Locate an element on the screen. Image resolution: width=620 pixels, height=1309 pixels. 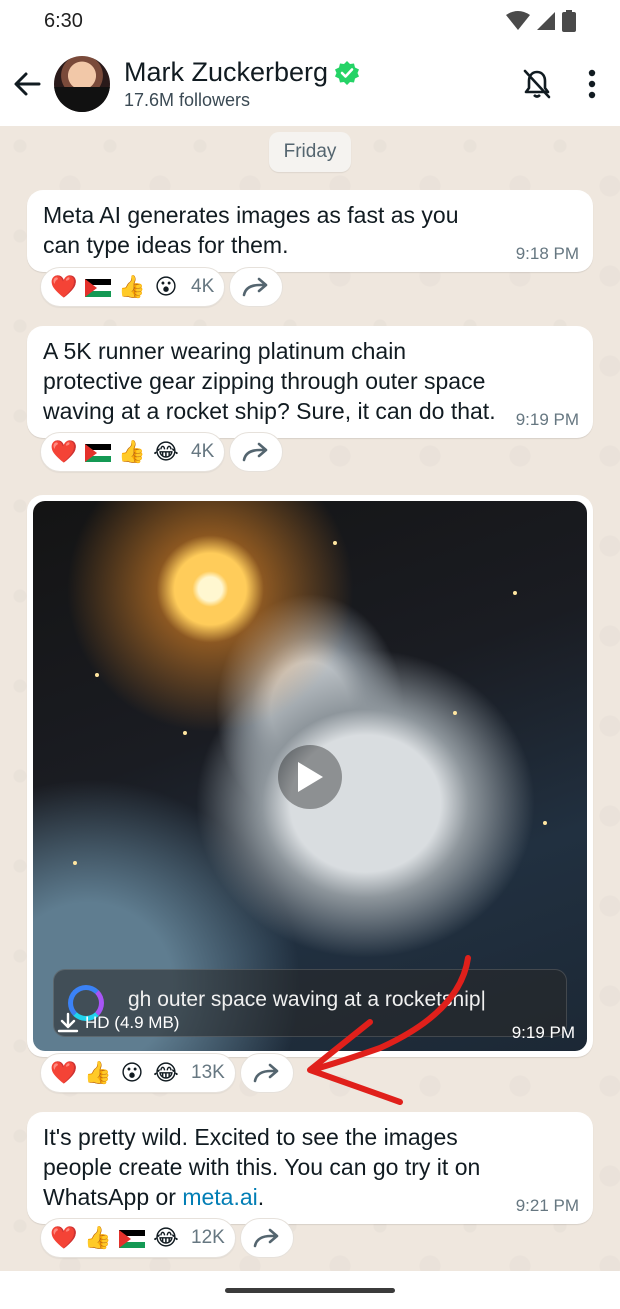
status-time: 6:30 is located at coordinates (63, 20).